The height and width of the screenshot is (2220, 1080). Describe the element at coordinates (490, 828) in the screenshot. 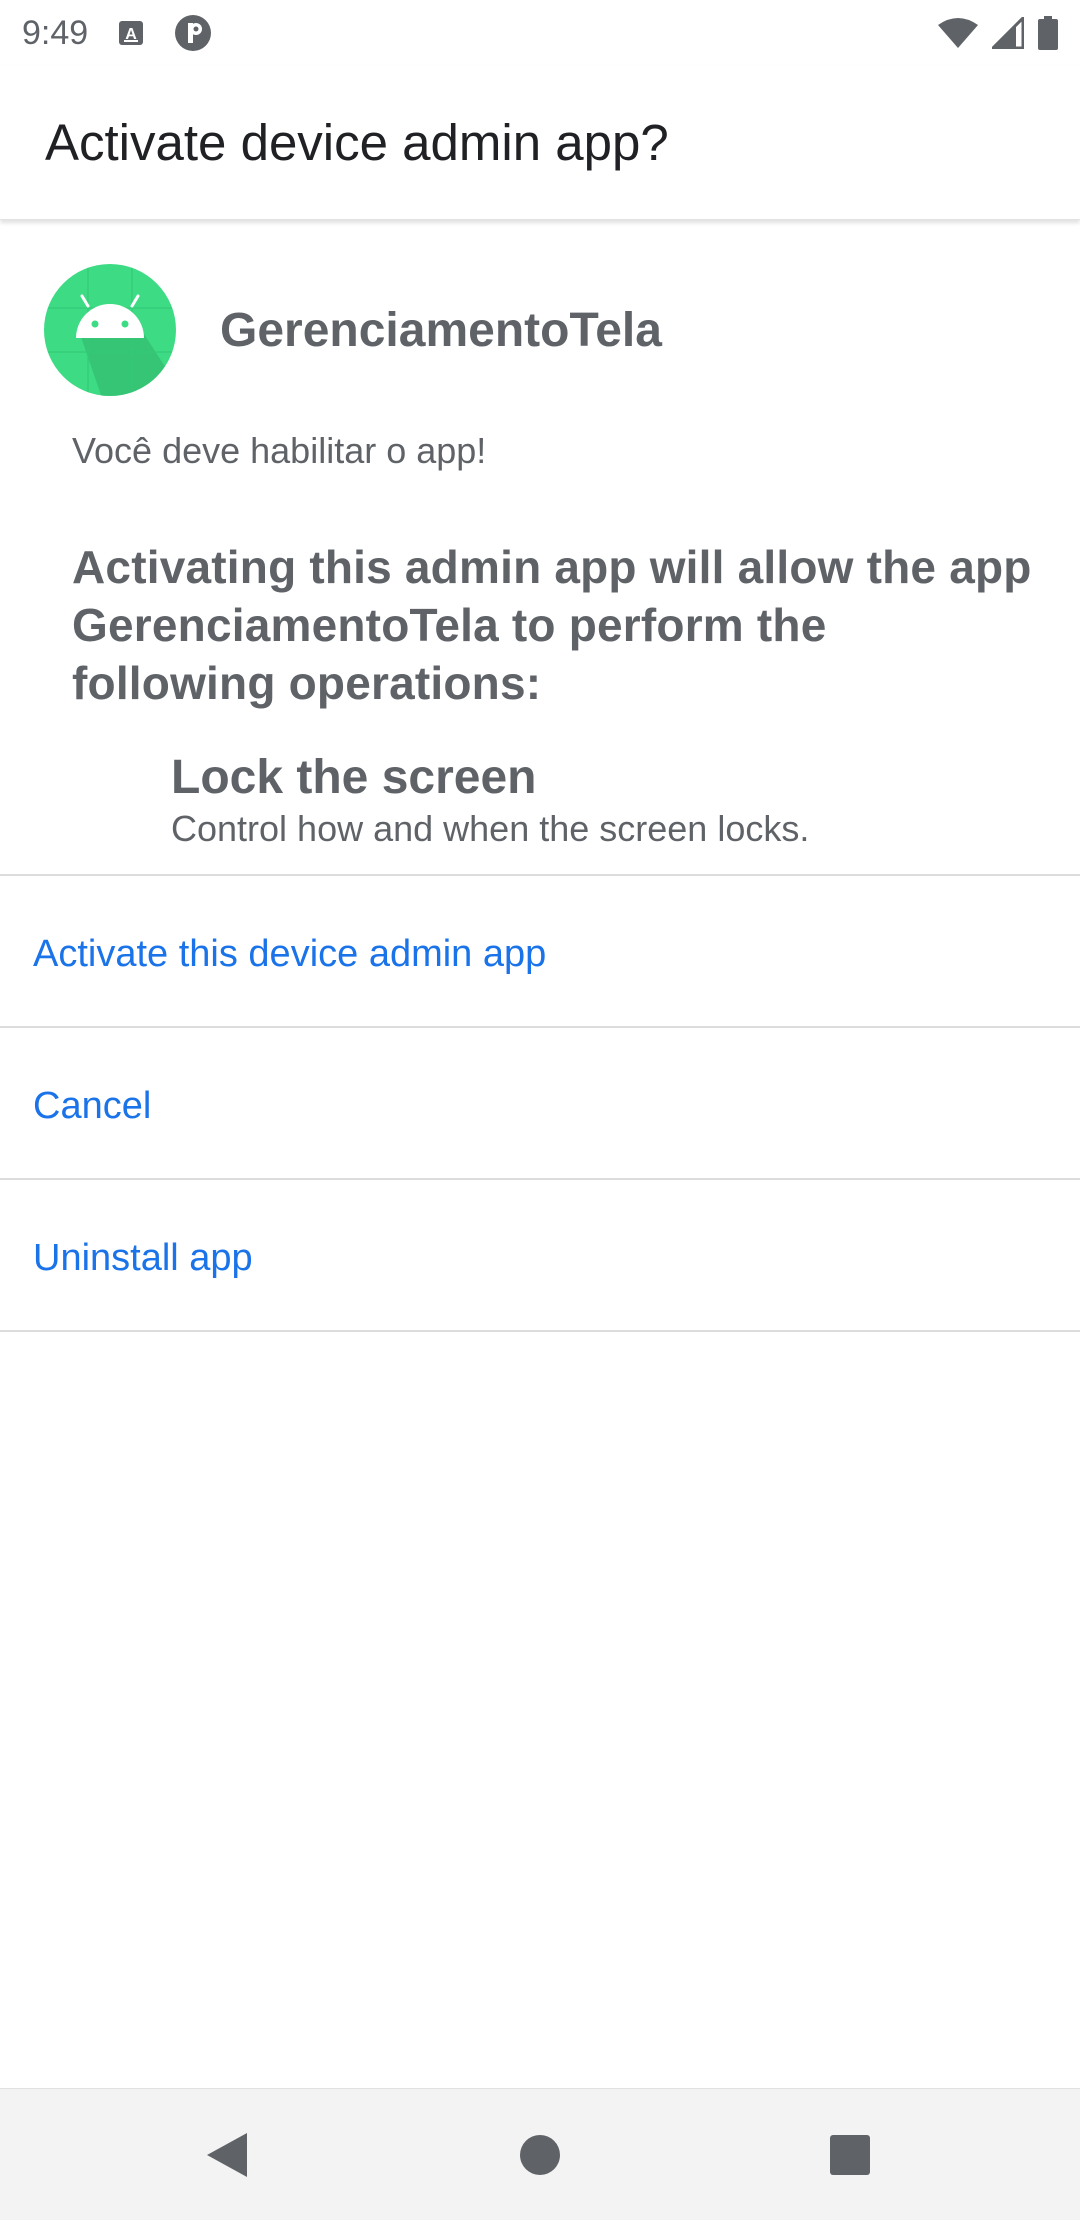

I see `policy-description: Control how and when the screen locks.` at that location.